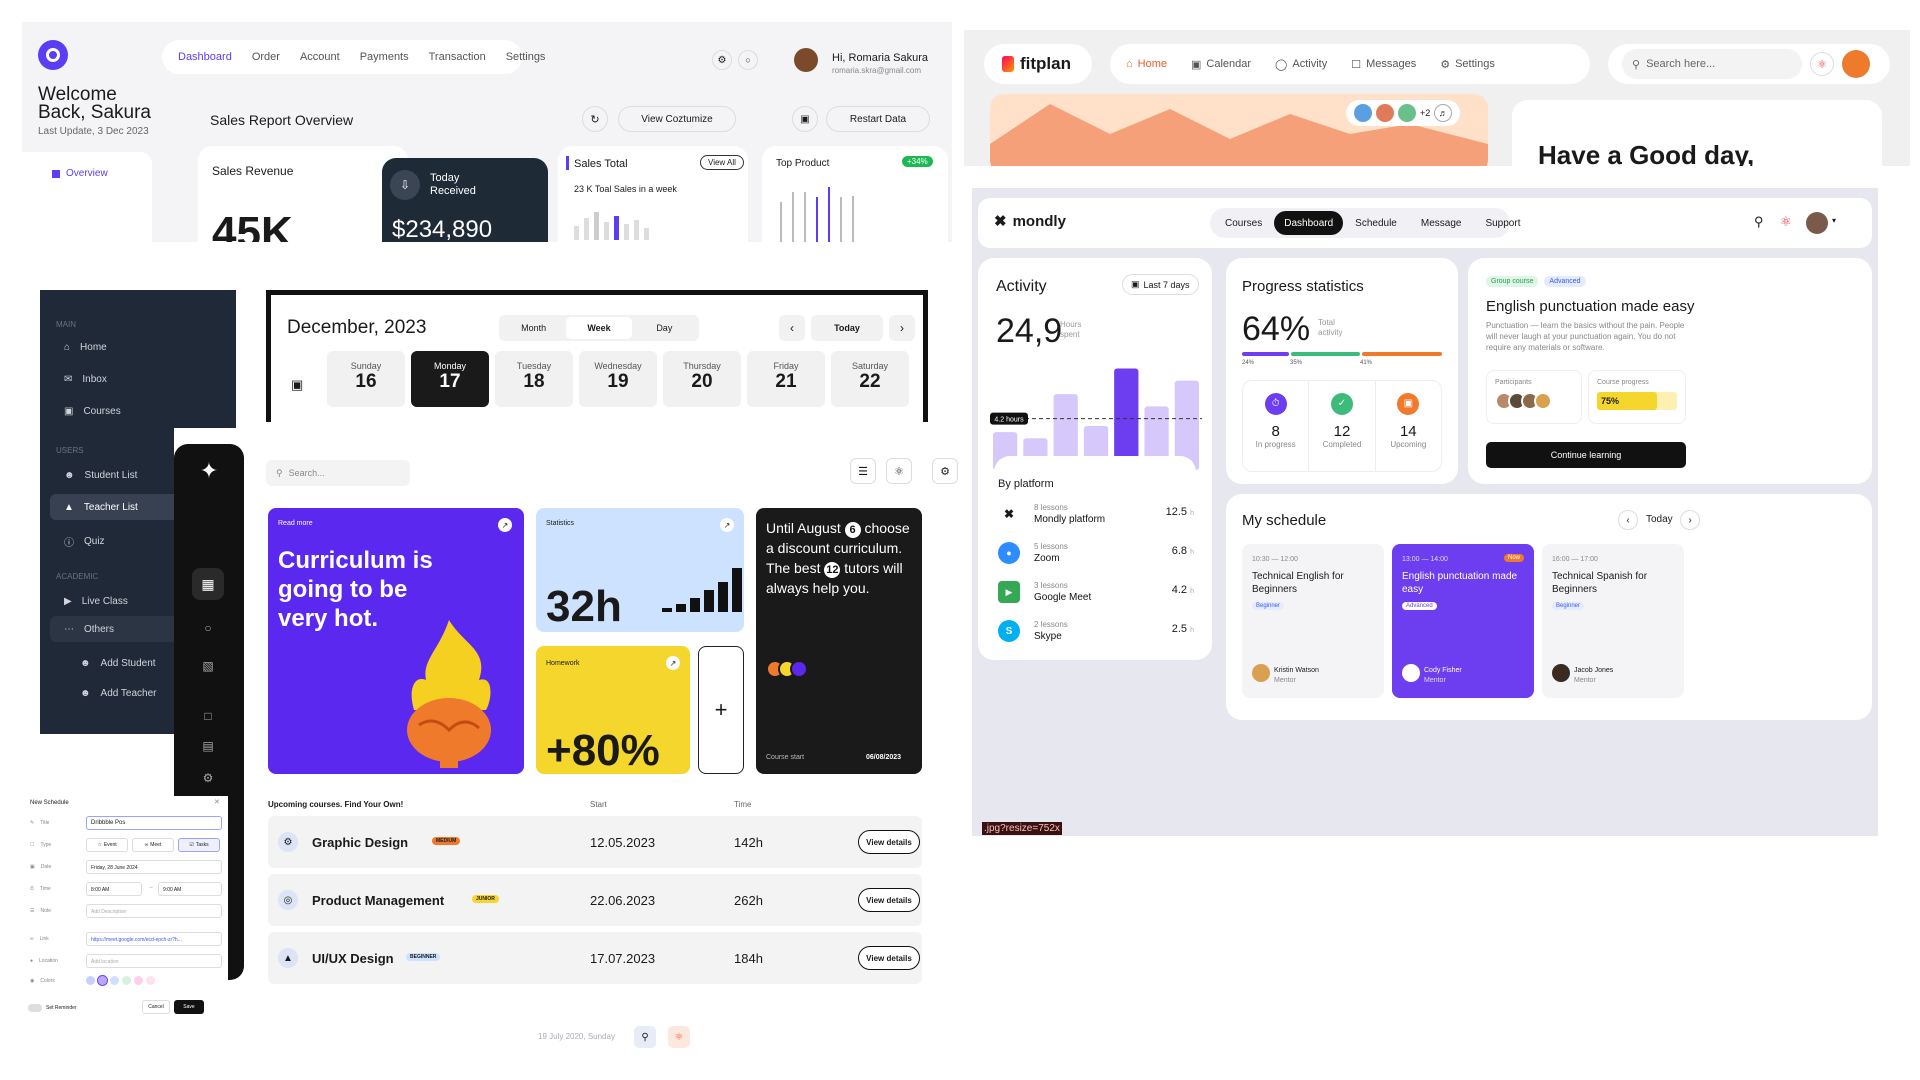  Describe the element at coordinates (847, 328) in the screenshot. I see `today-button: Today` at that location.